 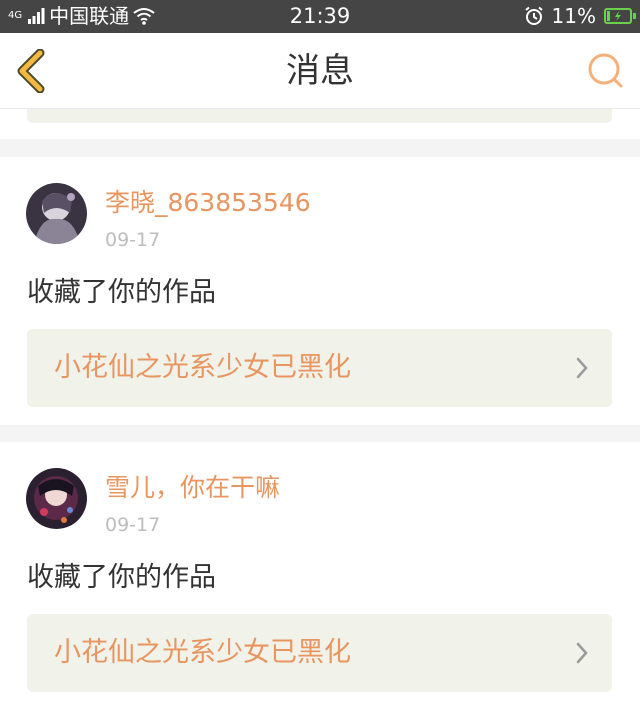 What do you see at coordinates (320, 124) in the screenshot?
I see `previous-message-tail` at bounding box center [320, 124].